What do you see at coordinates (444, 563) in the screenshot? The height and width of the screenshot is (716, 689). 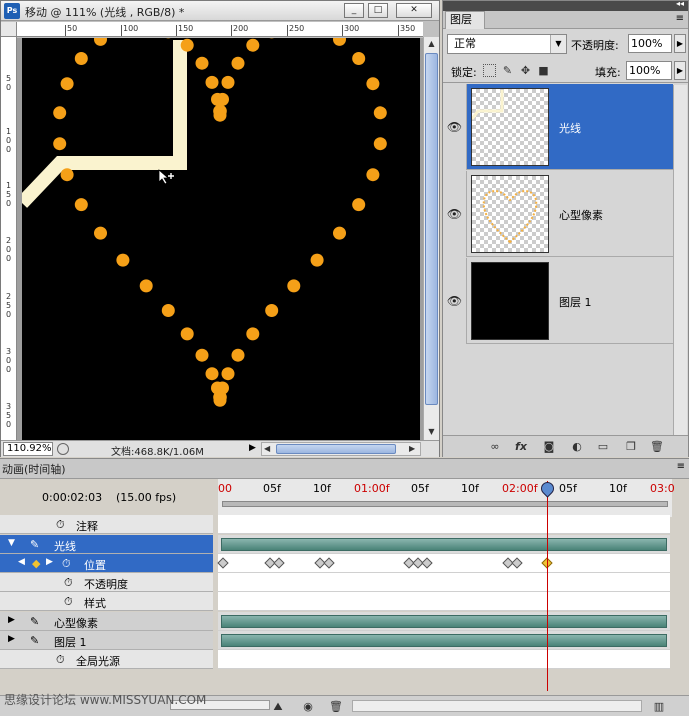 I see `lane-position` at bounding box center [444, 563].